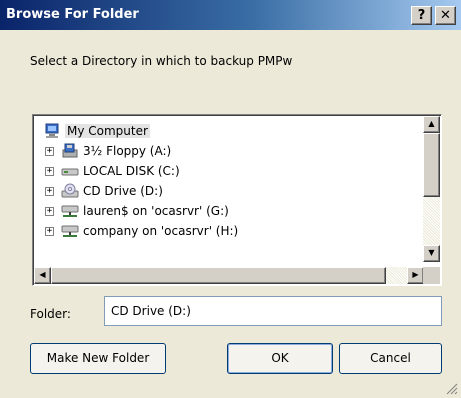  Describe the element at coordinates (42, 275) in the screenshot. I see `scroll-left-icon: ◀` at that location.